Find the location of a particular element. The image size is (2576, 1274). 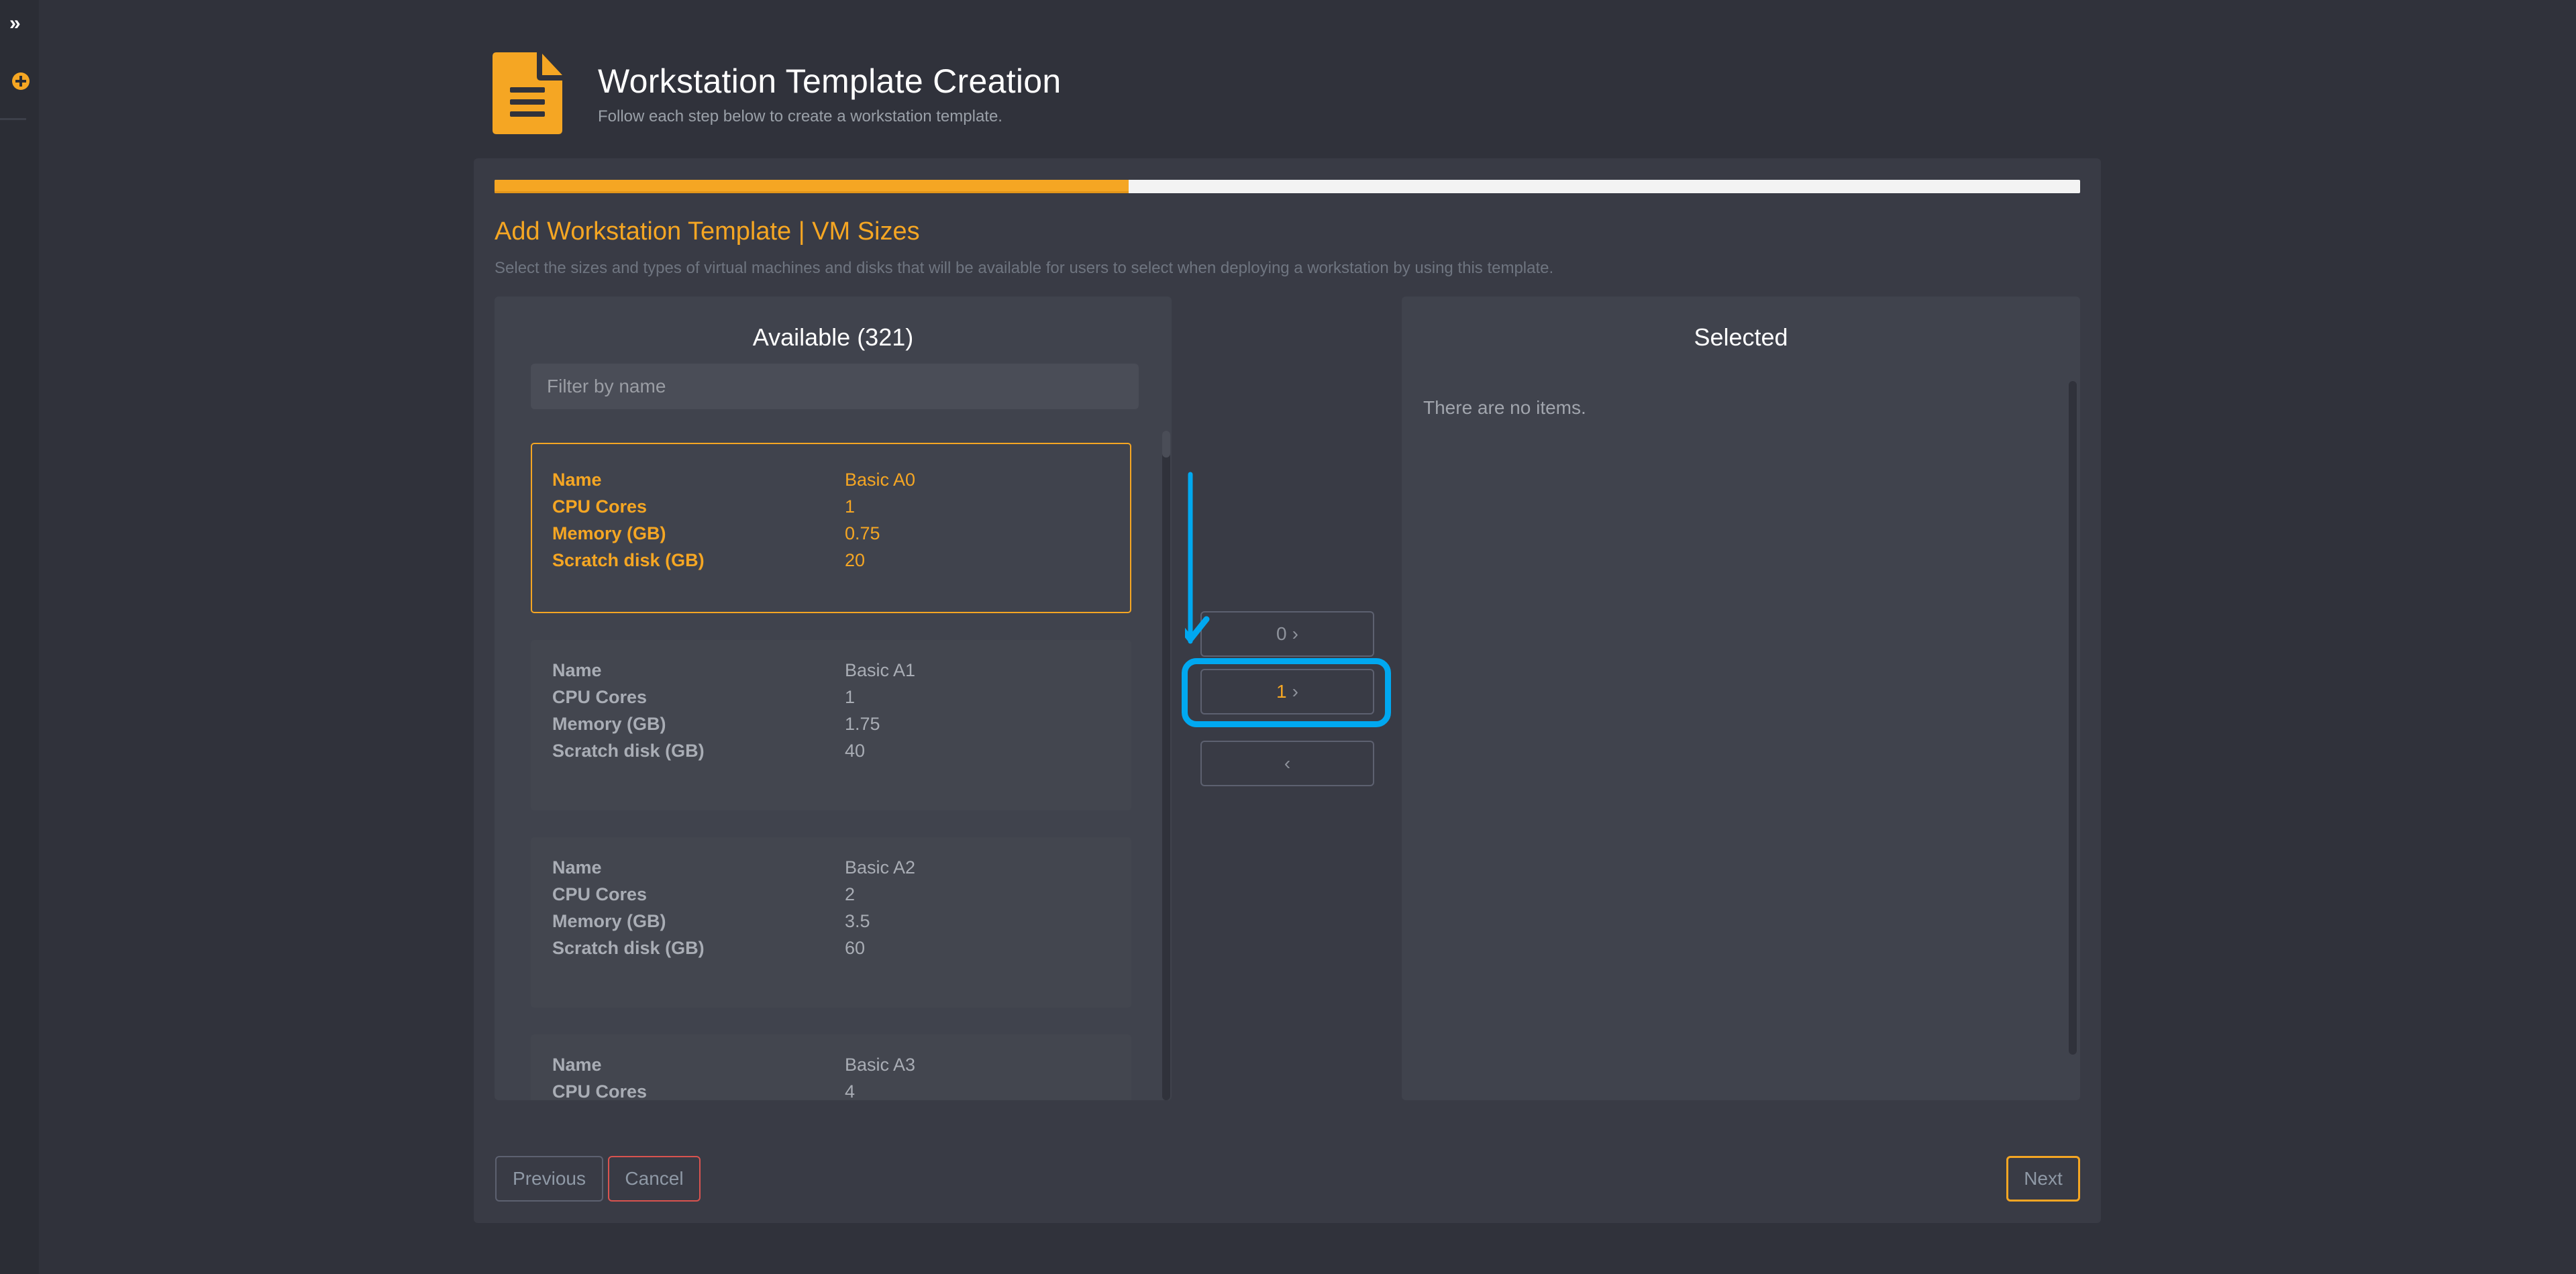

vm-property-value: 0.75 is located at coordinates (862, 533).